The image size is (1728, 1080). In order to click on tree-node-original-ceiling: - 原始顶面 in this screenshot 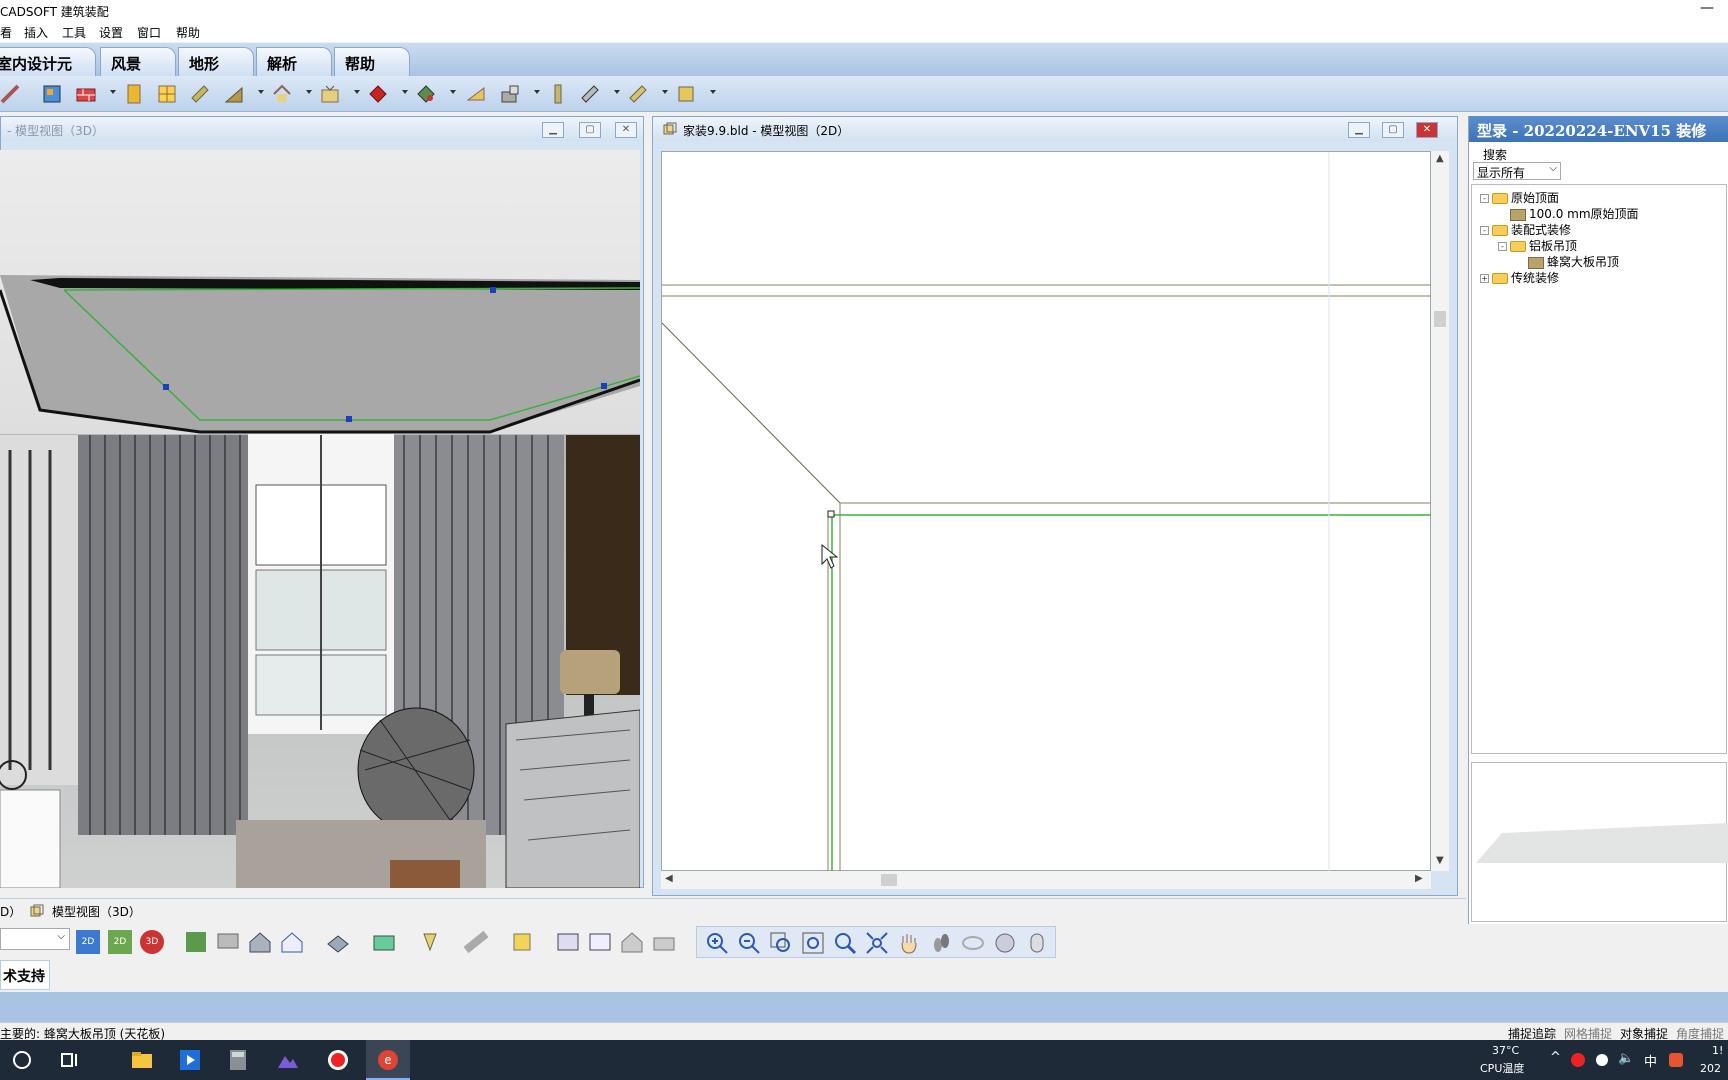, I will do `click(1519, 197)`.